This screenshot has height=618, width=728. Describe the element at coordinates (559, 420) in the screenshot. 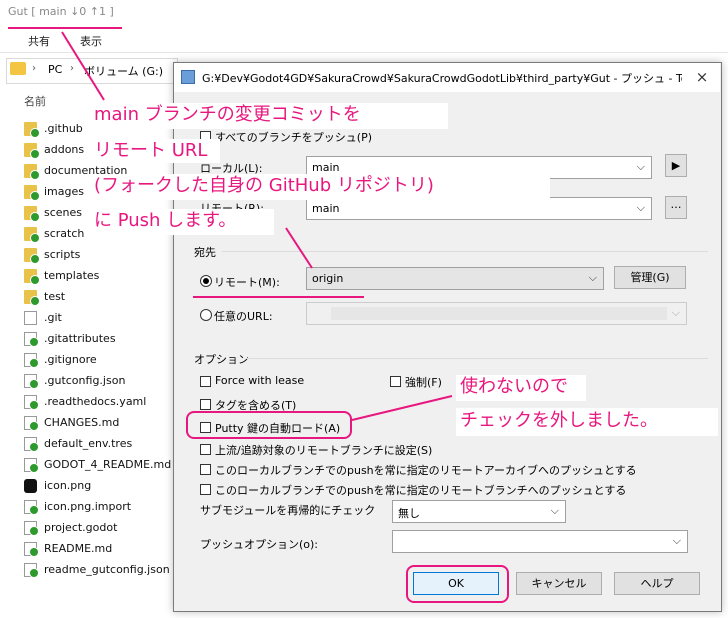

I see `annotation-putty-line-2: チェックを外しました。` at that location.